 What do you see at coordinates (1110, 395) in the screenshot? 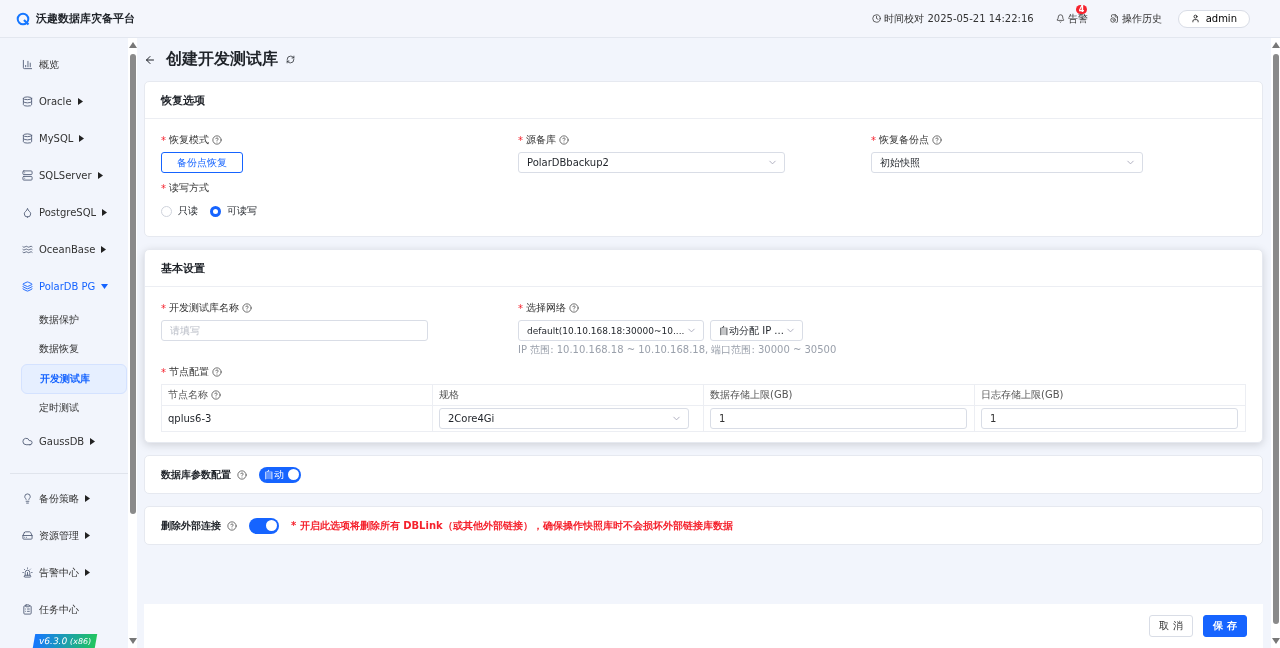
I see `column-header: 日志存储上限(GB)` at bounding box center [1110, 395].